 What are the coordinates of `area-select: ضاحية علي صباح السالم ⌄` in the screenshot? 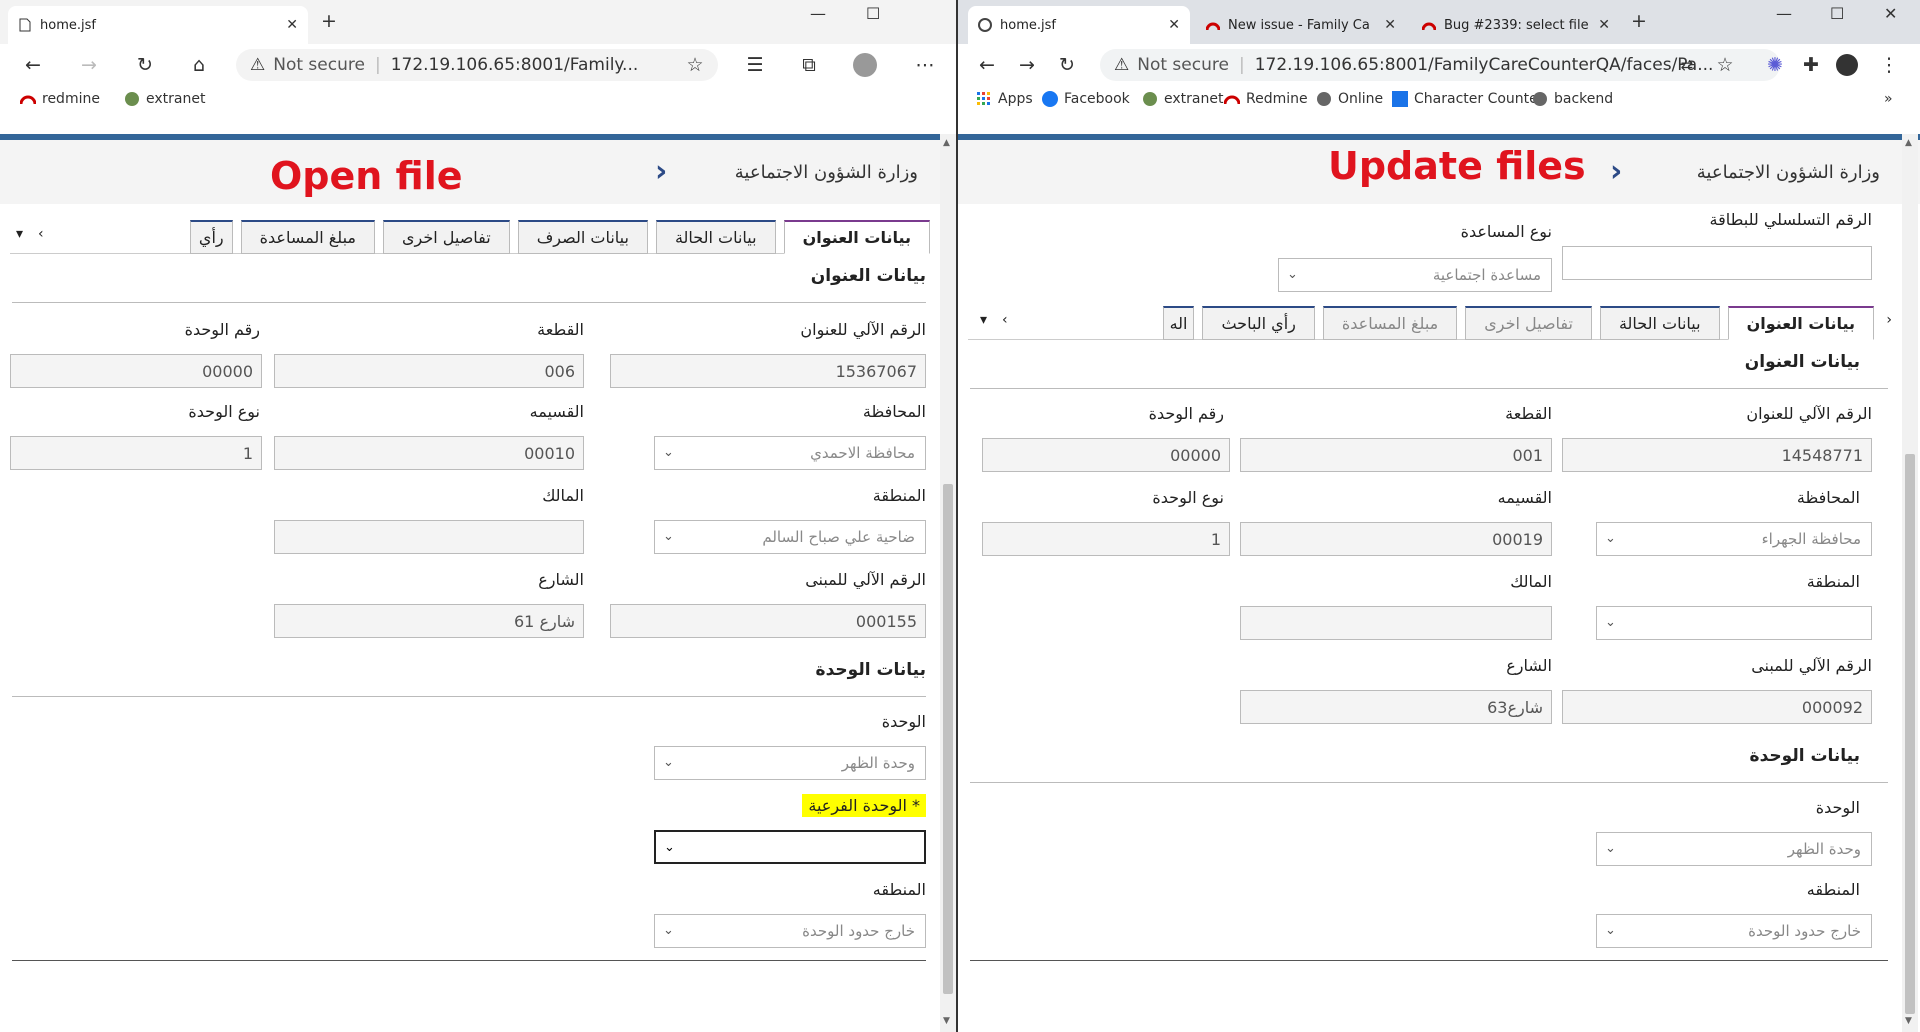 It's located at (790, 537).